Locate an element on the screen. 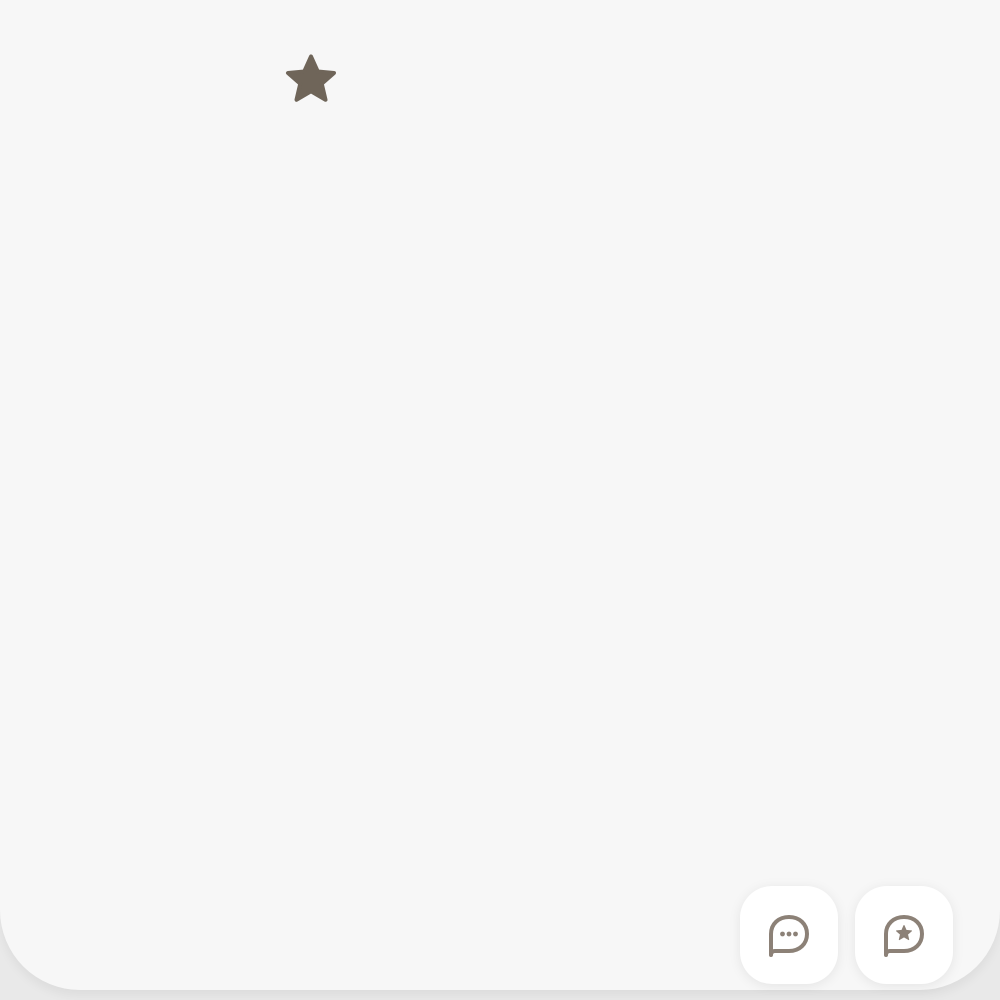 The image size is (1000, 1000). favorite-chat-button is located at coordinates (904, 935).